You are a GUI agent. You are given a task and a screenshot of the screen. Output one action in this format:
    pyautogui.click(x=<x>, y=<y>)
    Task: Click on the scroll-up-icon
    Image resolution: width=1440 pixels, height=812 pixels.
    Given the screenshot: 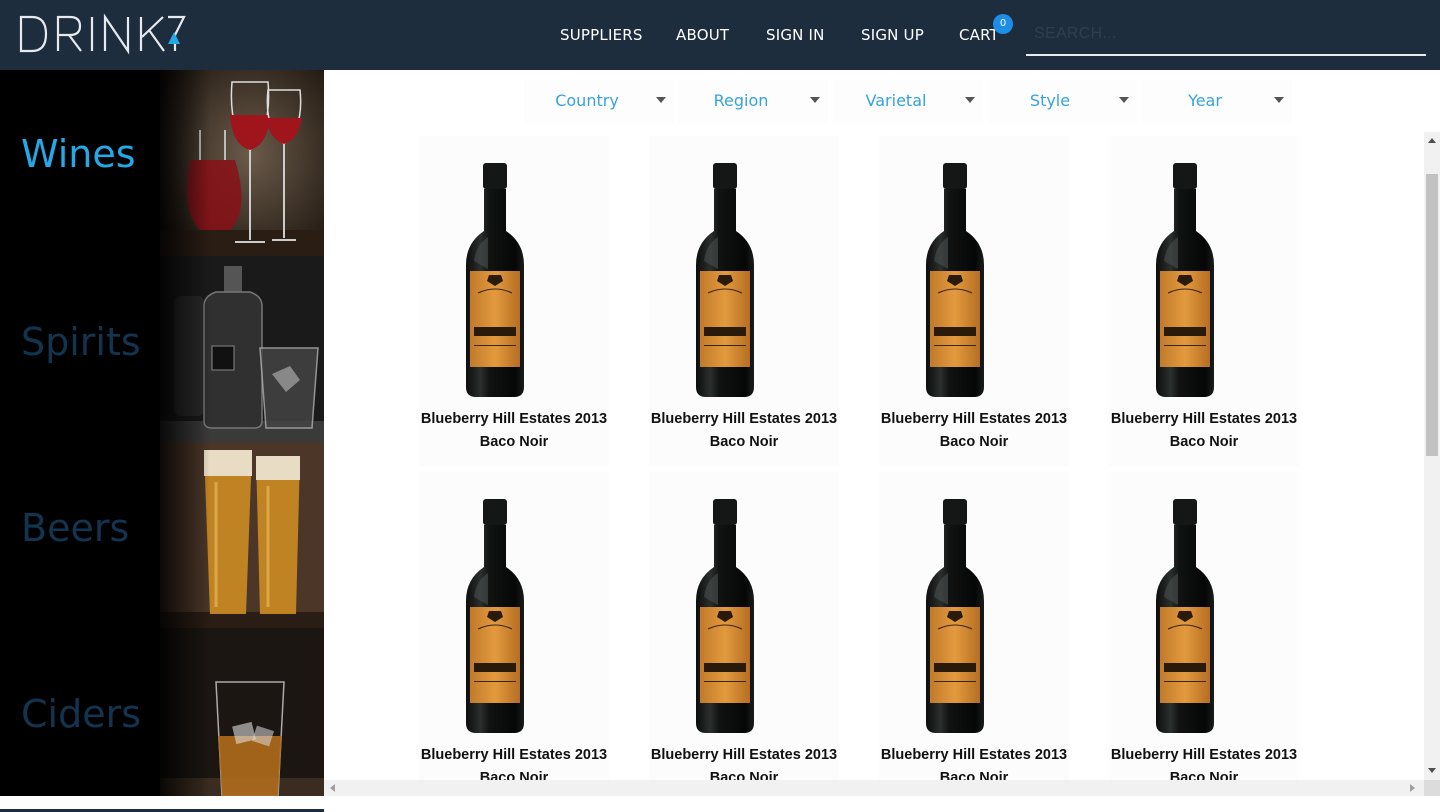 What is the action you would take?
    pyautogui.click(x=1432, y=140)
    